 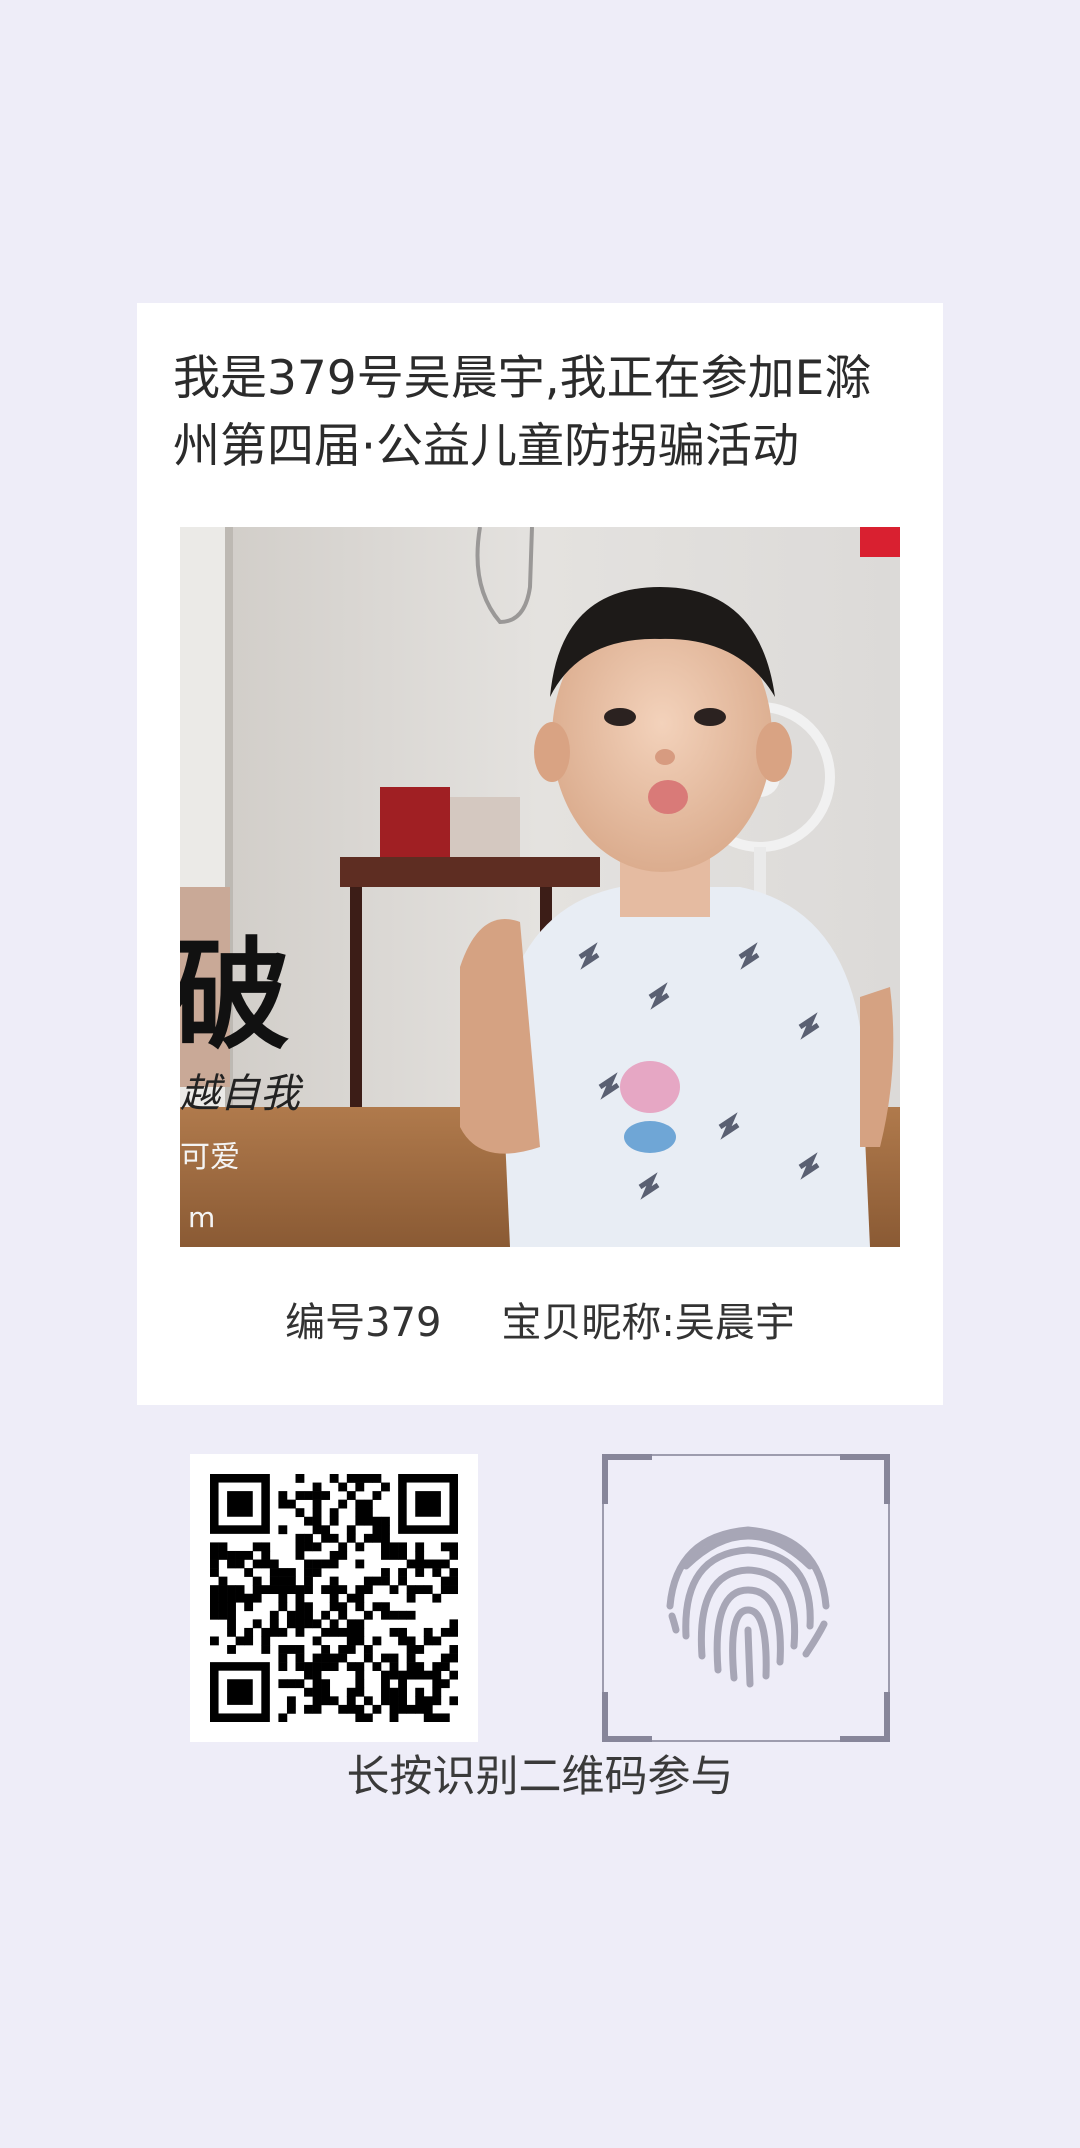 What do you see at coordinates (363, 1323) in the screenshot?
I see `entry-number: 编号379` at bounding box center [363, 1323].